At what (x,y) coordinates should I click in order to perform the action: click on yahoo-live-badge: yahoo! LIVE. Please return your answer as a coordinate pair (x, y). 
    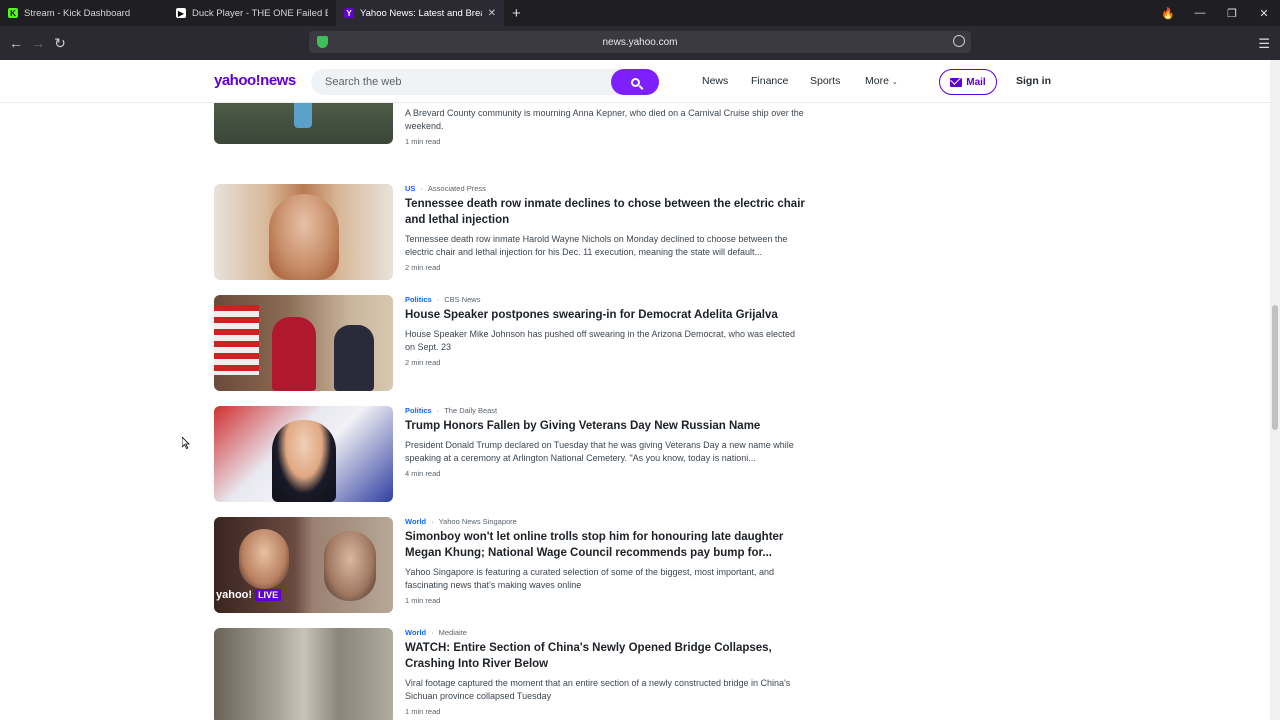
    Looking at the image, I should click on (249, 595).